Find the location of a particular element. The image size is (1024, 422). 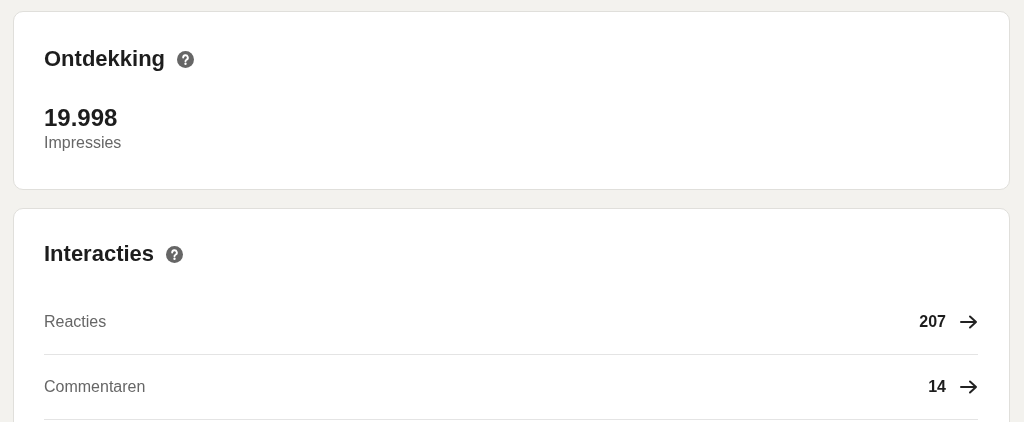

impressions-label: Impressies is located at coordinates (83, 143).